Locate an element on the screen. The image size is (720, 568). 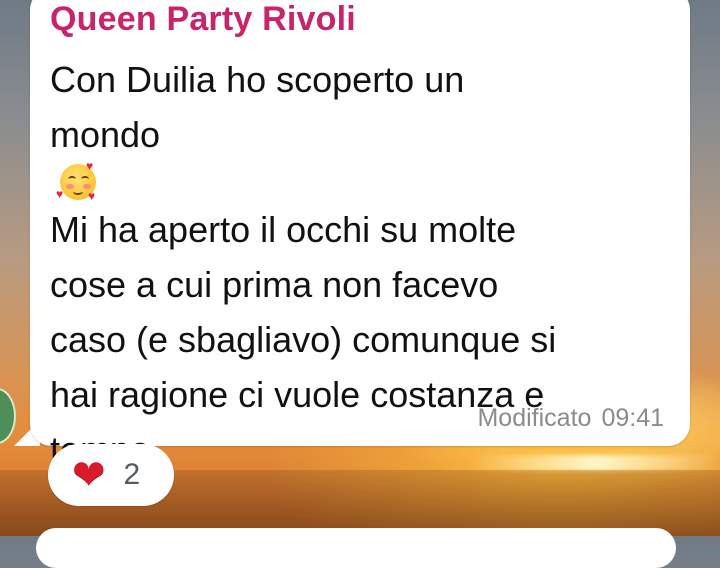
edited-label: Modificato is located at coordinates (534, 418).